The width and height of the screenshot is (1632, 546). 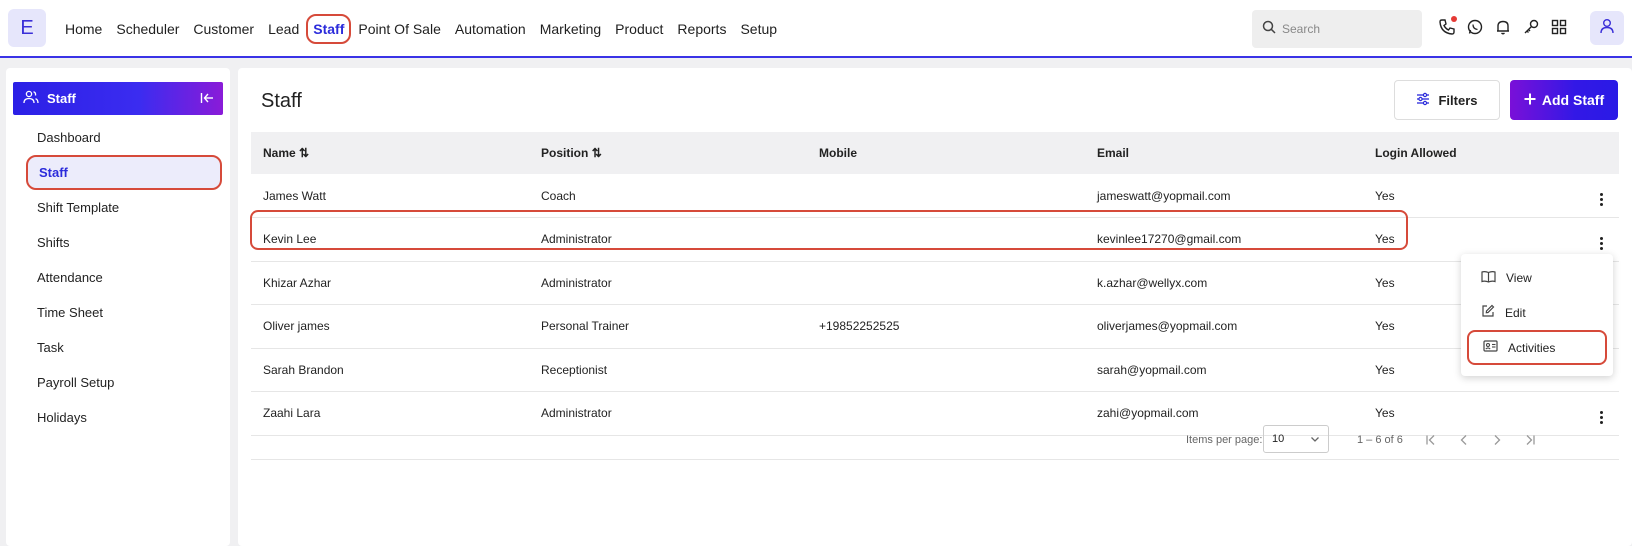 I want to click on col-header-login-allowed: Login Allowed, so click(x=1416, y=153).